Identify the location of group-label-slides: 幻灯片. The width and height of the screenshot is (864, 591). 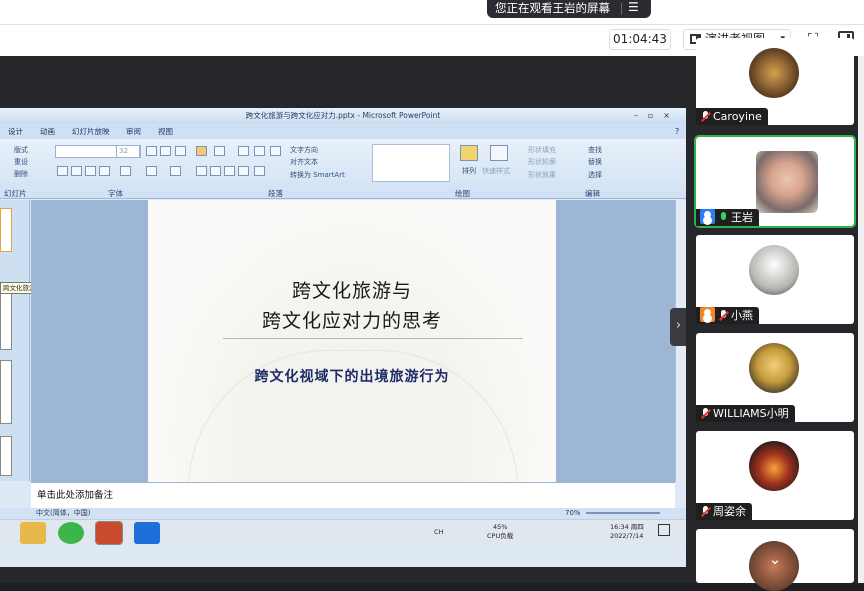
(15, 193).